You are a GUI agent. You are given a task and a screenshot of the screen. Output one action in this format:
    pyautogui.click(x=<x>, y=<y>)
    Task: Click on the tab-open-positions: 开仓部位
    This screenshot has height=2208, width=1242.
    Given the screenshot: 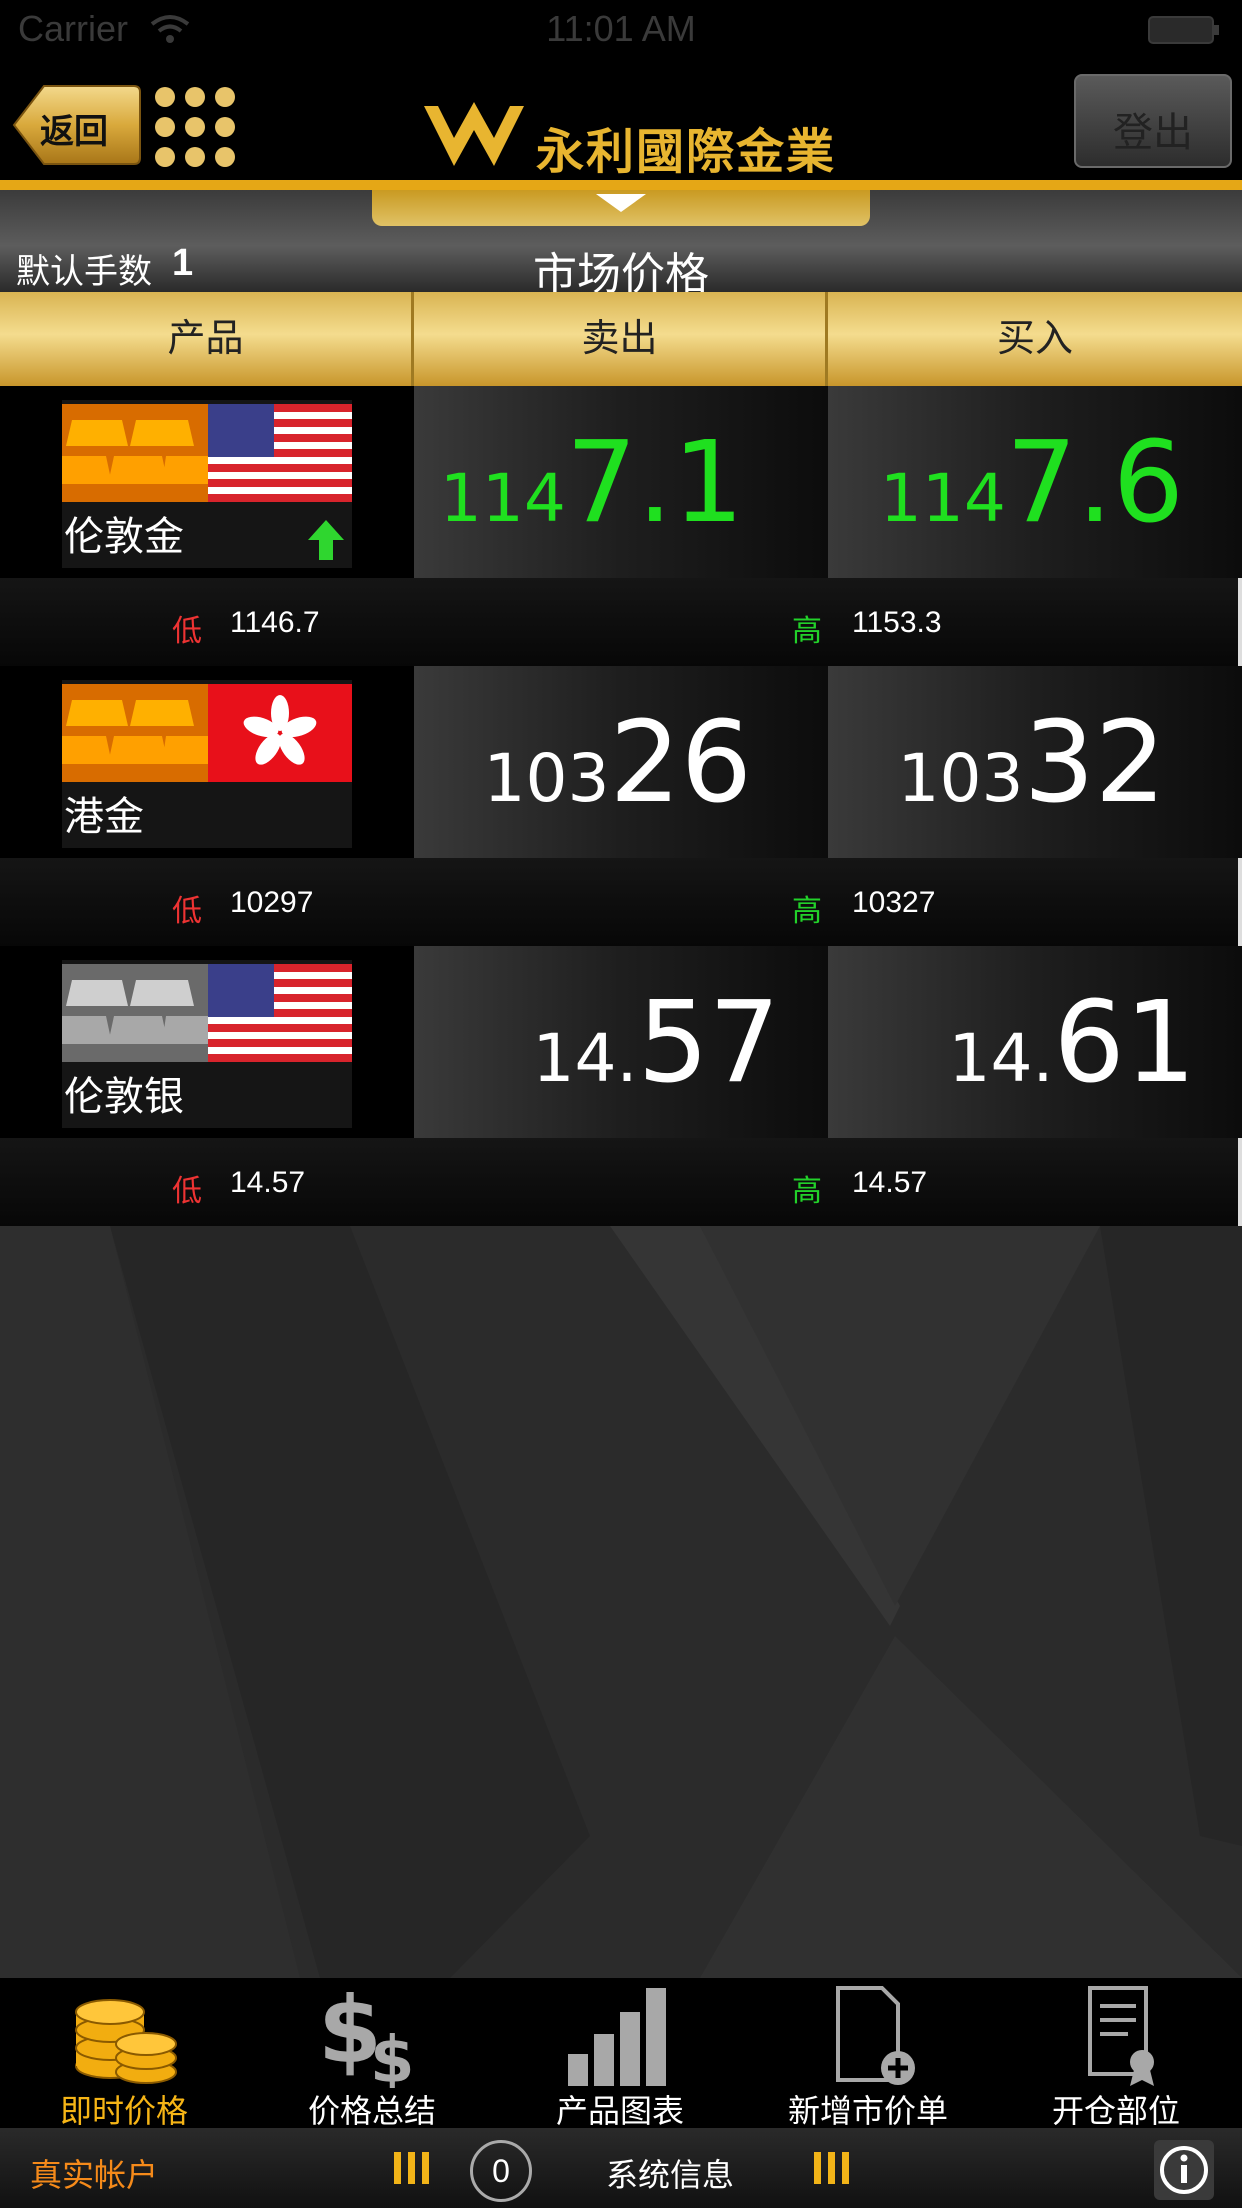 What is the action you would take?
    pyautogui.click(x=1116, y=2053)
    